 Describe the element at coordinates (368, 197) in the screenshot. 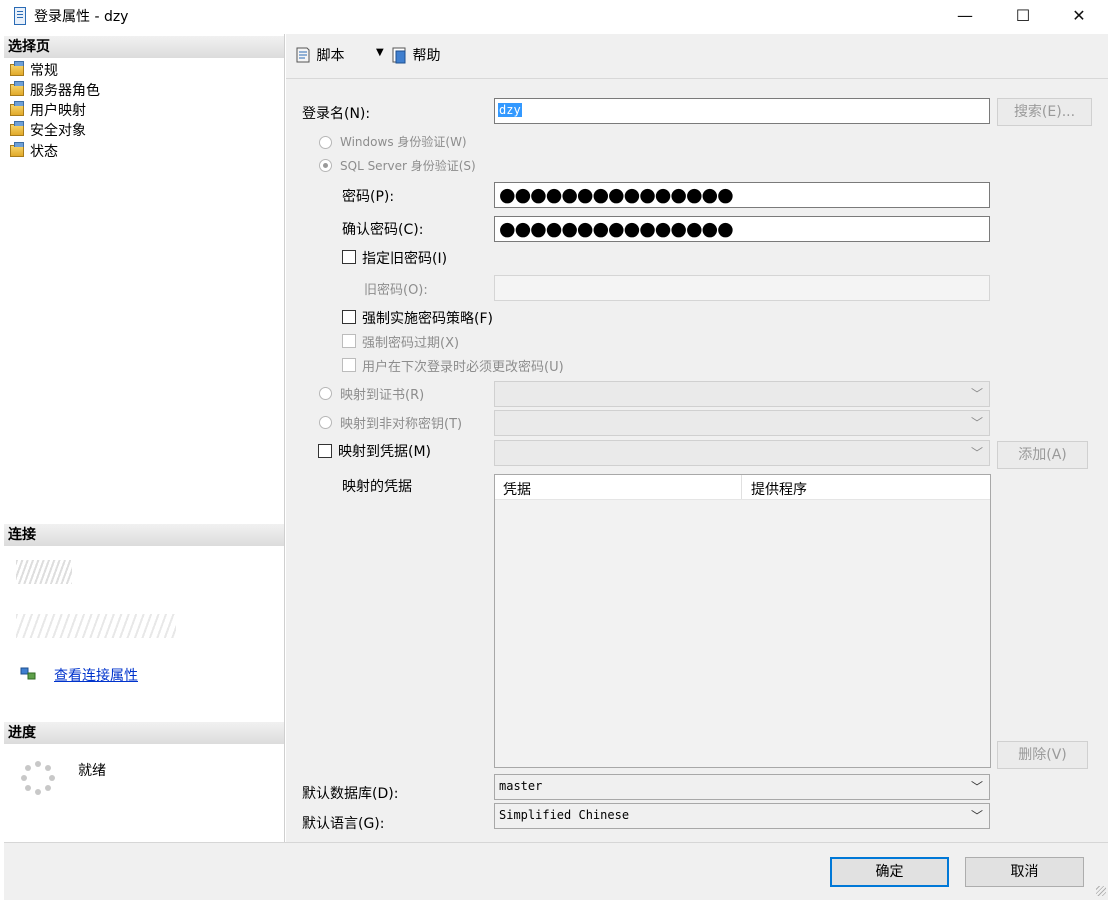

I see `password-label: 密码(P):` at that location.